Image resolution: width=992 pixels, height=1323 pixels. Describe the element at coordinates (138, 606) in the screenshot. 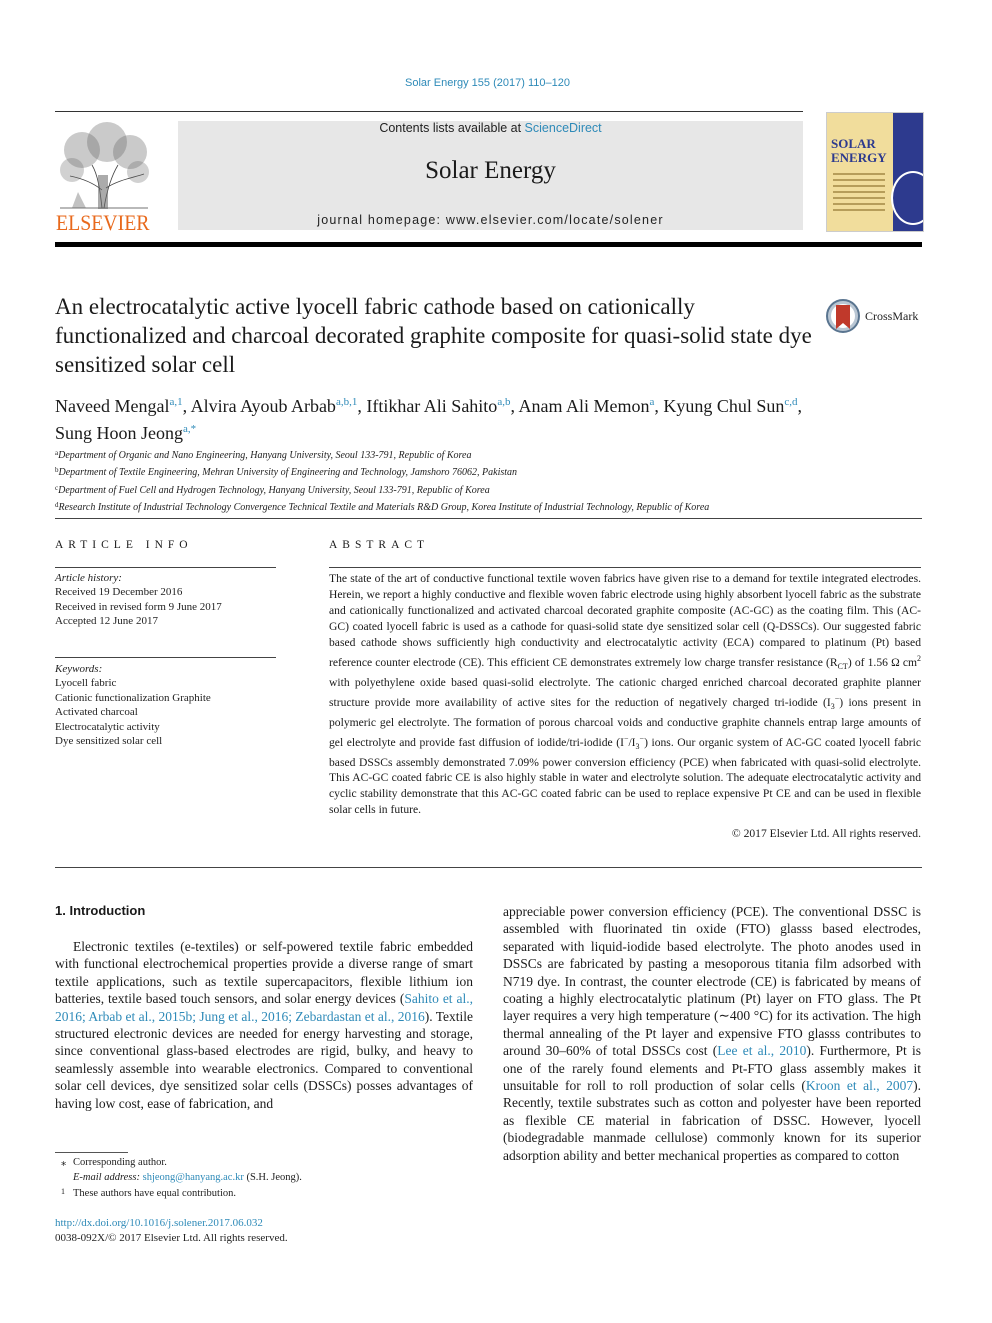

I see `history-item: Received in revised form 9 June 2017` at that location.